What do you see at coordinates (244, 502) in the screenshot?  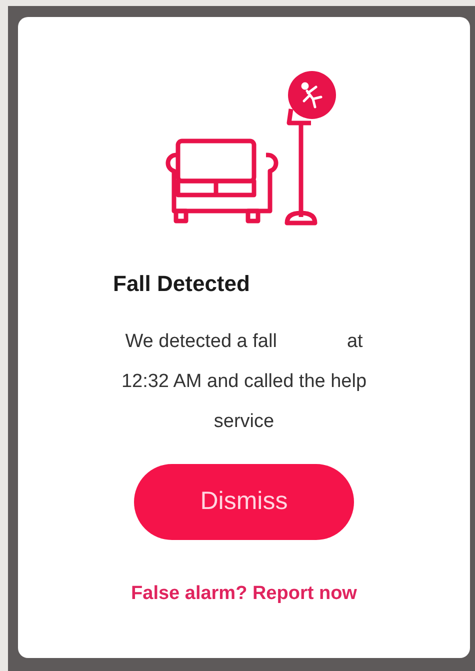 I see `dismiss-button: Dismiss` at bounding box center [244, 502].